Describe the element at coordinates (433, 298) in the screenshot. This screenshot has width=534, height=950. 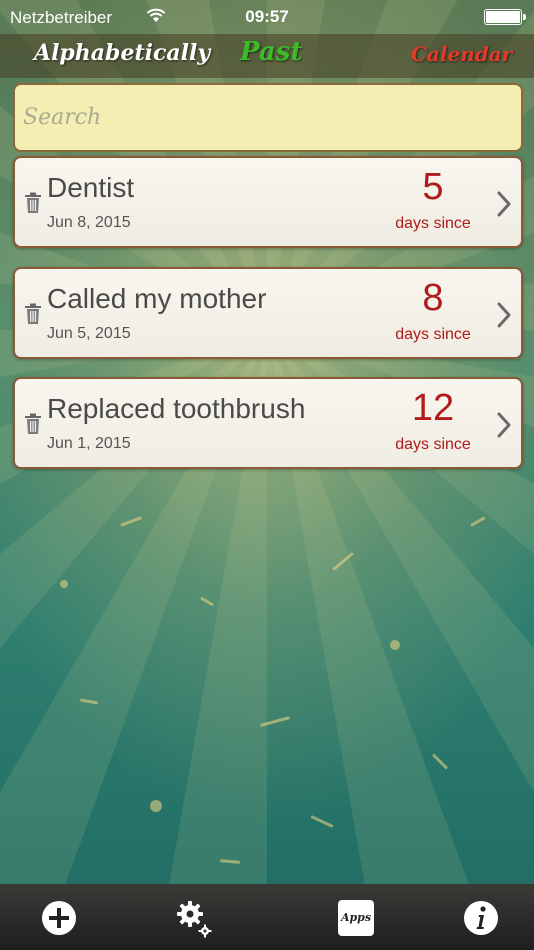
I see `days-count: 8` at that location.